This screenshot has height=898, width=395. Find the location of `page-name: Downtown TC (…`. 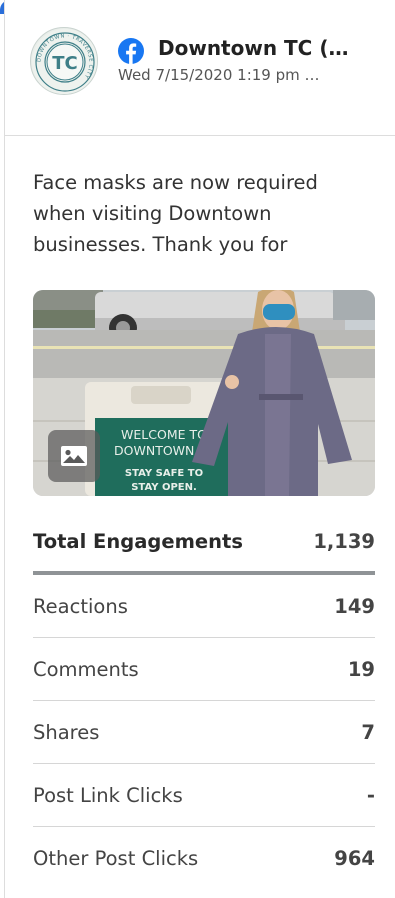

page-name: Downtown TC (… is located at coordinates (268, 48).